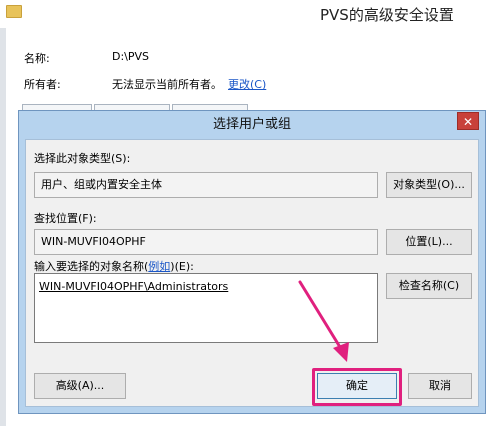 The height and width of the screenshot is (426, 500). What do you see at coordinates (206, 185) in the screenshot?
I see `object-type-field: 用户、组或内置安全主体` at bounding box center [206, 185].